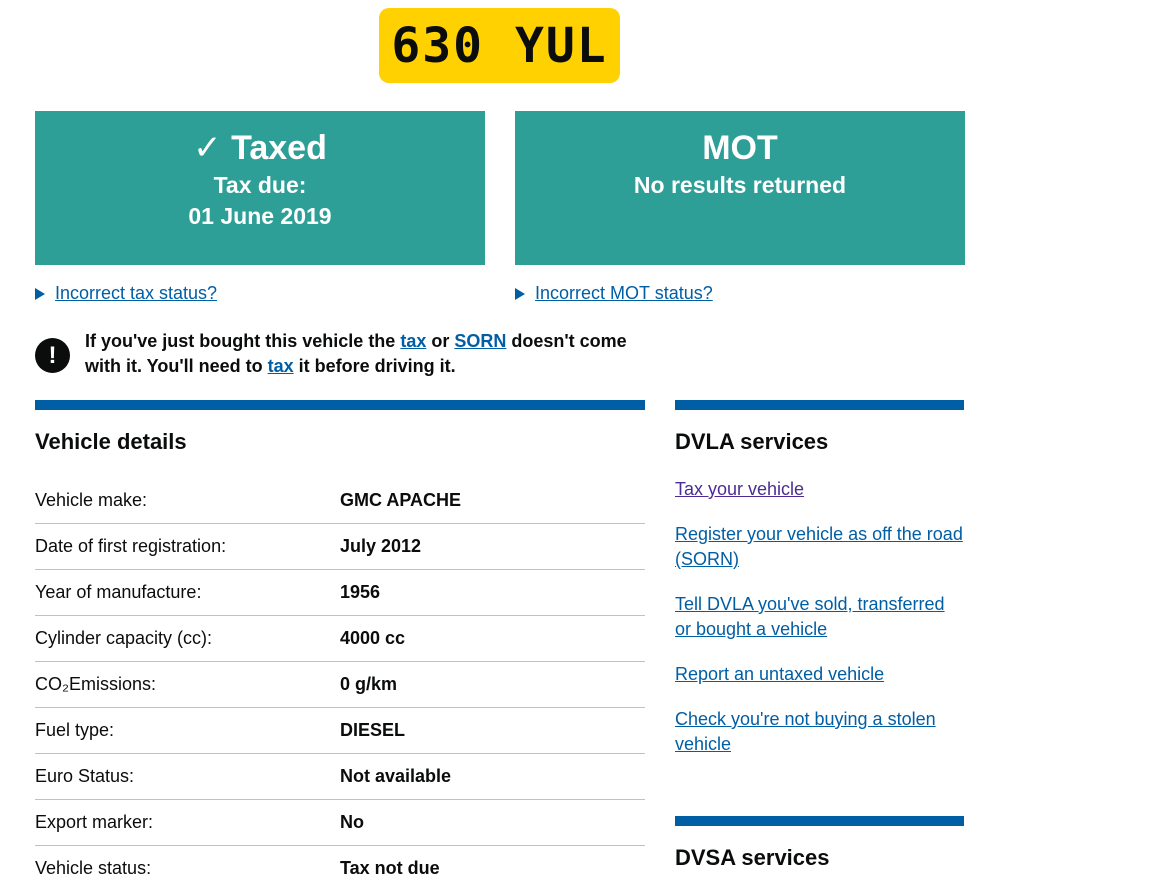 This screenshot has width=1152, height=891. What do you see at coordinates (340, 405) in the screenshot?
I see `vehicle-details-bar` at bounding box center [340, 405].